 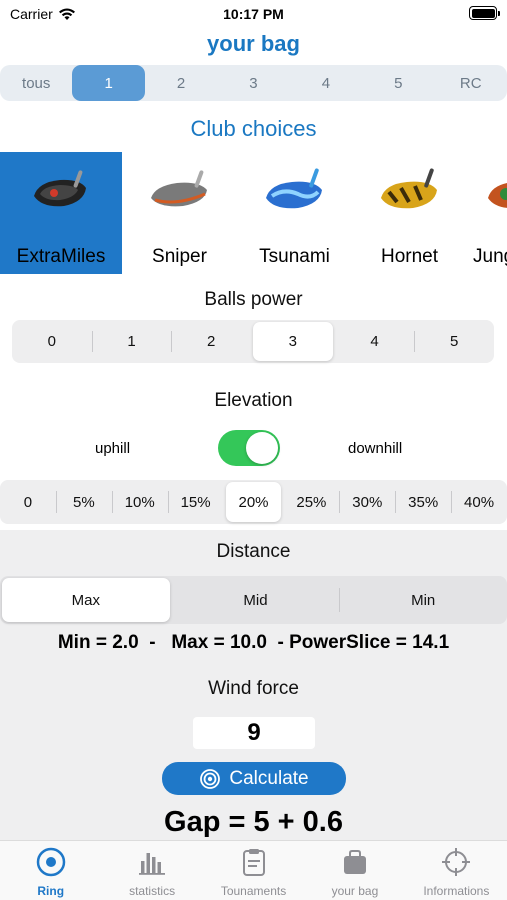 I want to click on club-tsunami: Tsunami, so click(x=294, y=213).